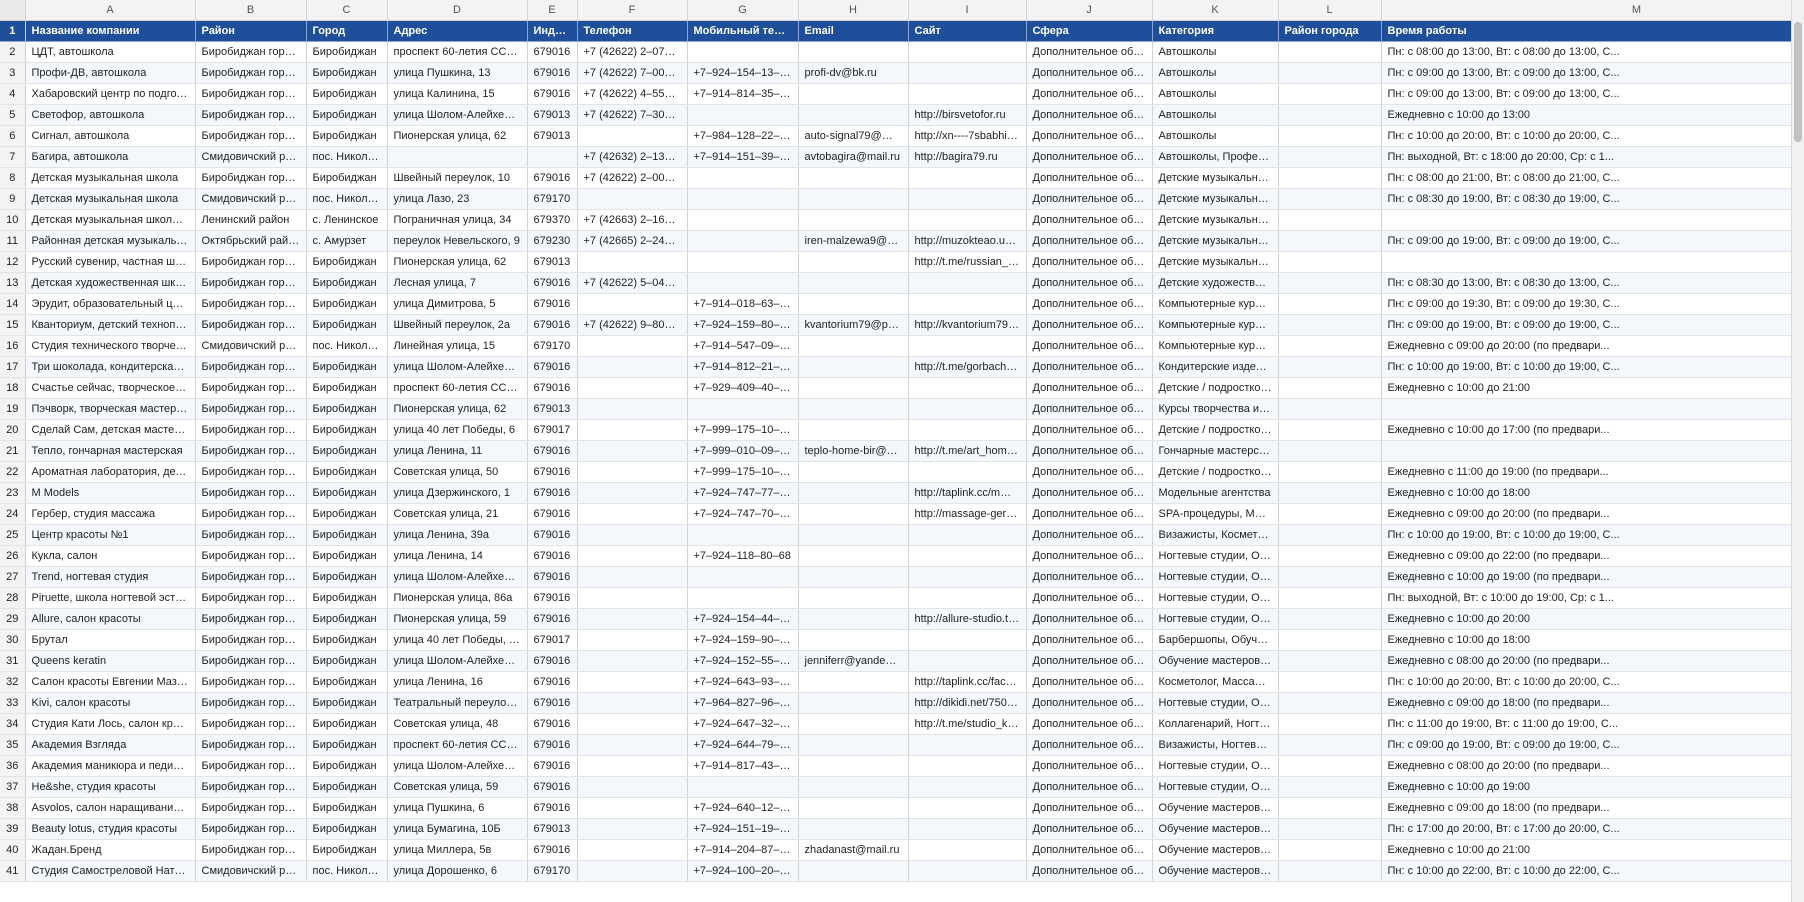 This screenshot has height=902, width=1804. I want to click on table-cell: Багира, автошкола, so click(110, 157).